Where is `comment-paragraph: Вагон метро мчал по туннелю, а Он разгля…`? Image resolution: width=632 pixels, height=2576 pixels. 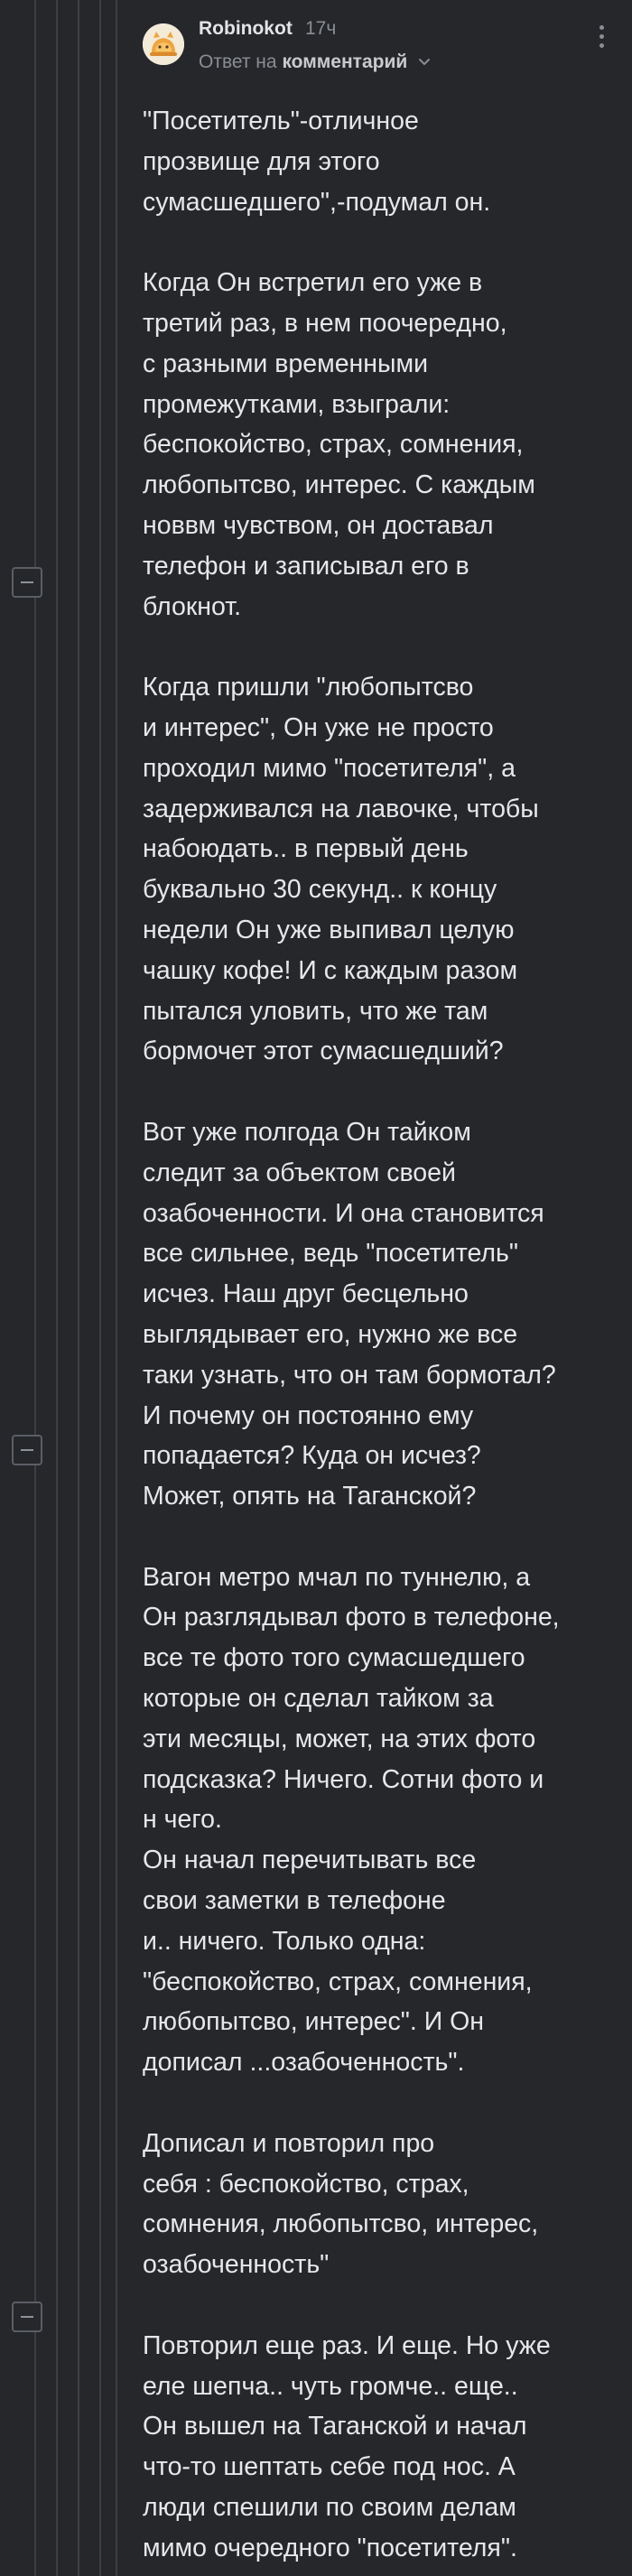 comment-paragraph: Вагон метро мчал по туннелю, а Он разгля… is located at coordinates (351, 1820).